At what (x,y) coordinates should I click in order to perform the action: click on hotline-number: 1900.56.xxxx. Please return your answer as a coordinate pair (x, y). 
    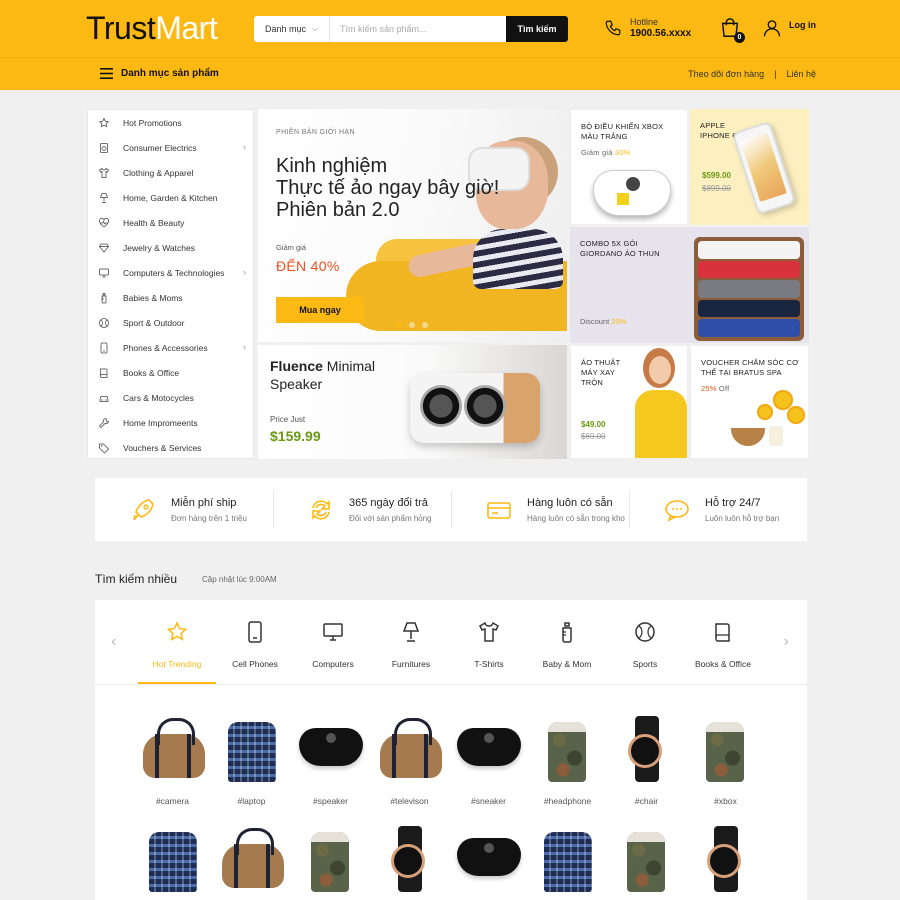
    Looking at the image, I should click on (661, 33).